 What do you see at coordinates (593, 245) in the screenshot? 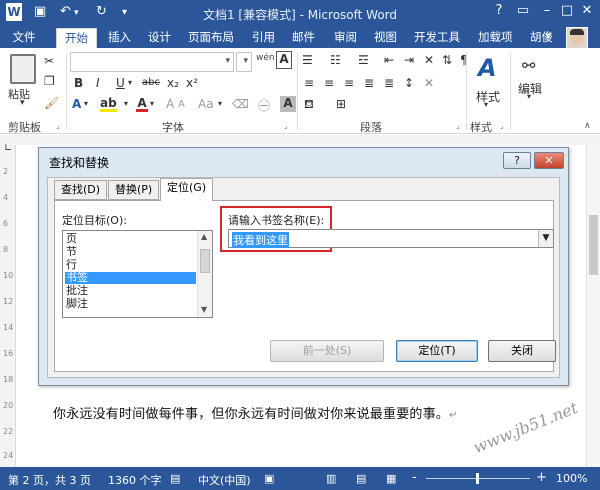
I see `doc-scroll-thumb` at bounding box center [593, 245].